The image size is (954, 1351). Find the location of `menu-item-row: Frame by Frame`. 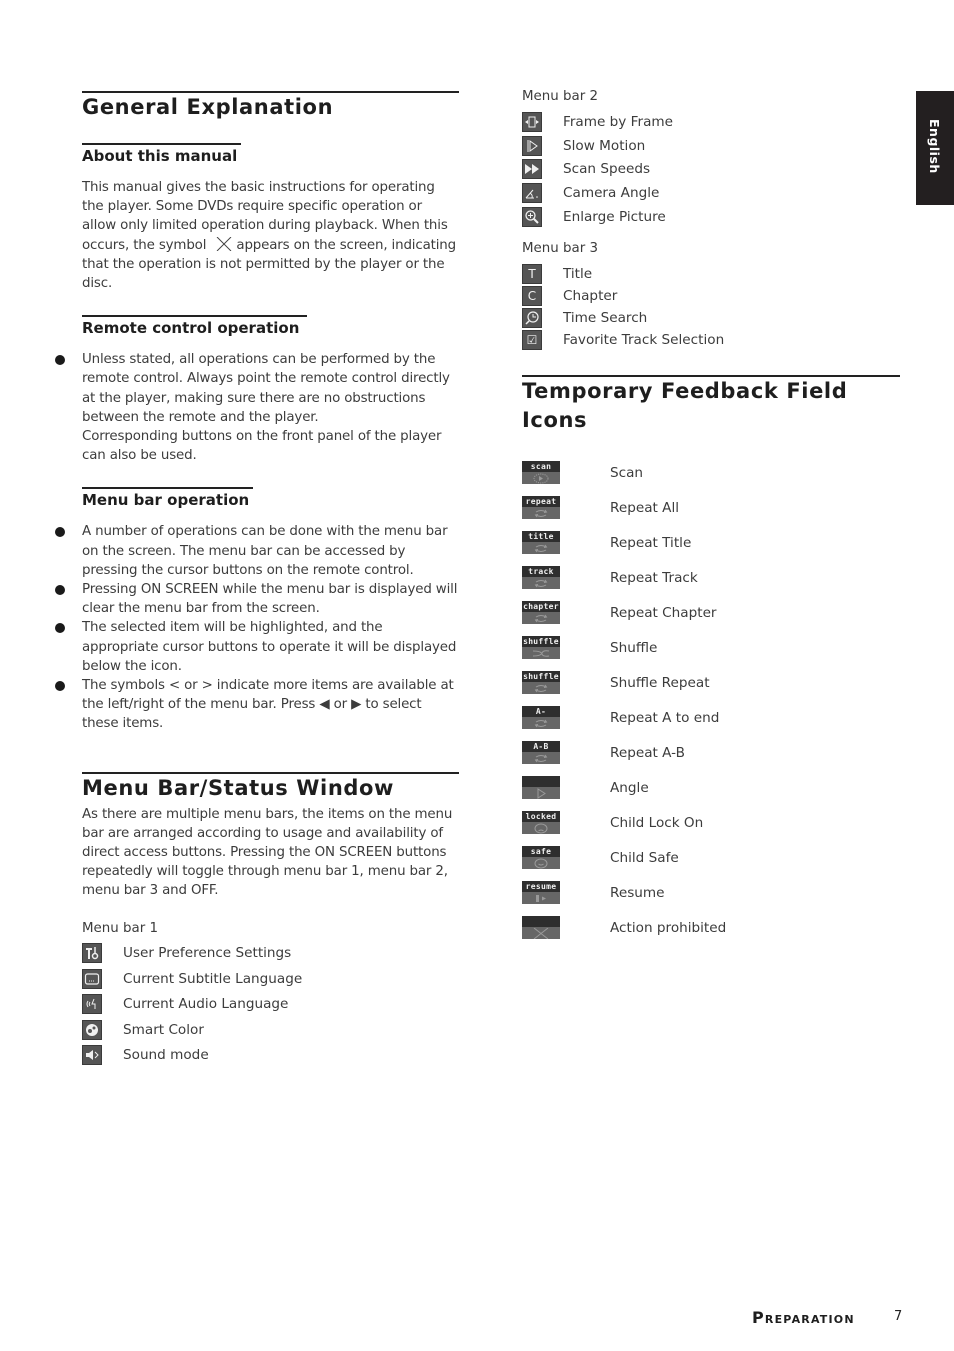

menu-item-row: Frame by Frame is located at coordinates (711, 122).